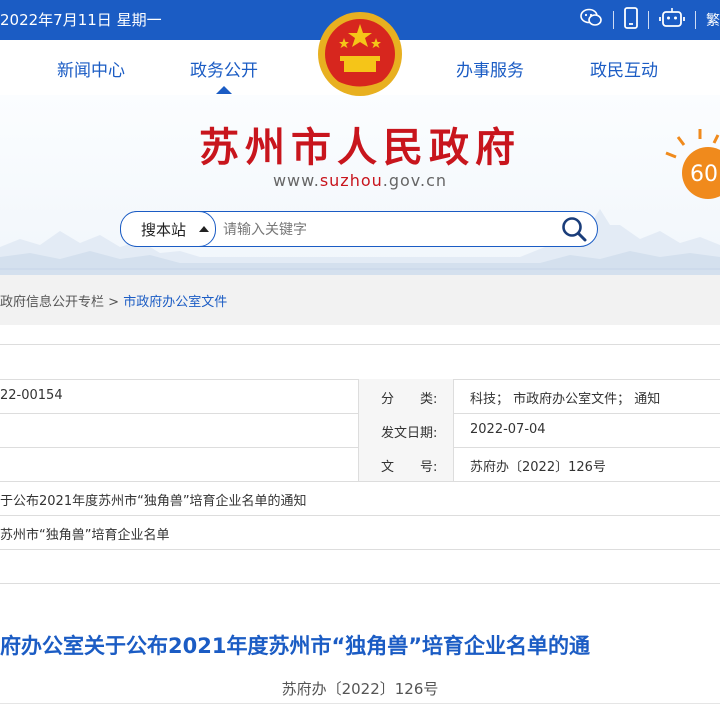  What do you see at coordinates (204, 229) in the screenshot?
I see `caret-up-icon` at bounding box center [204, 229].